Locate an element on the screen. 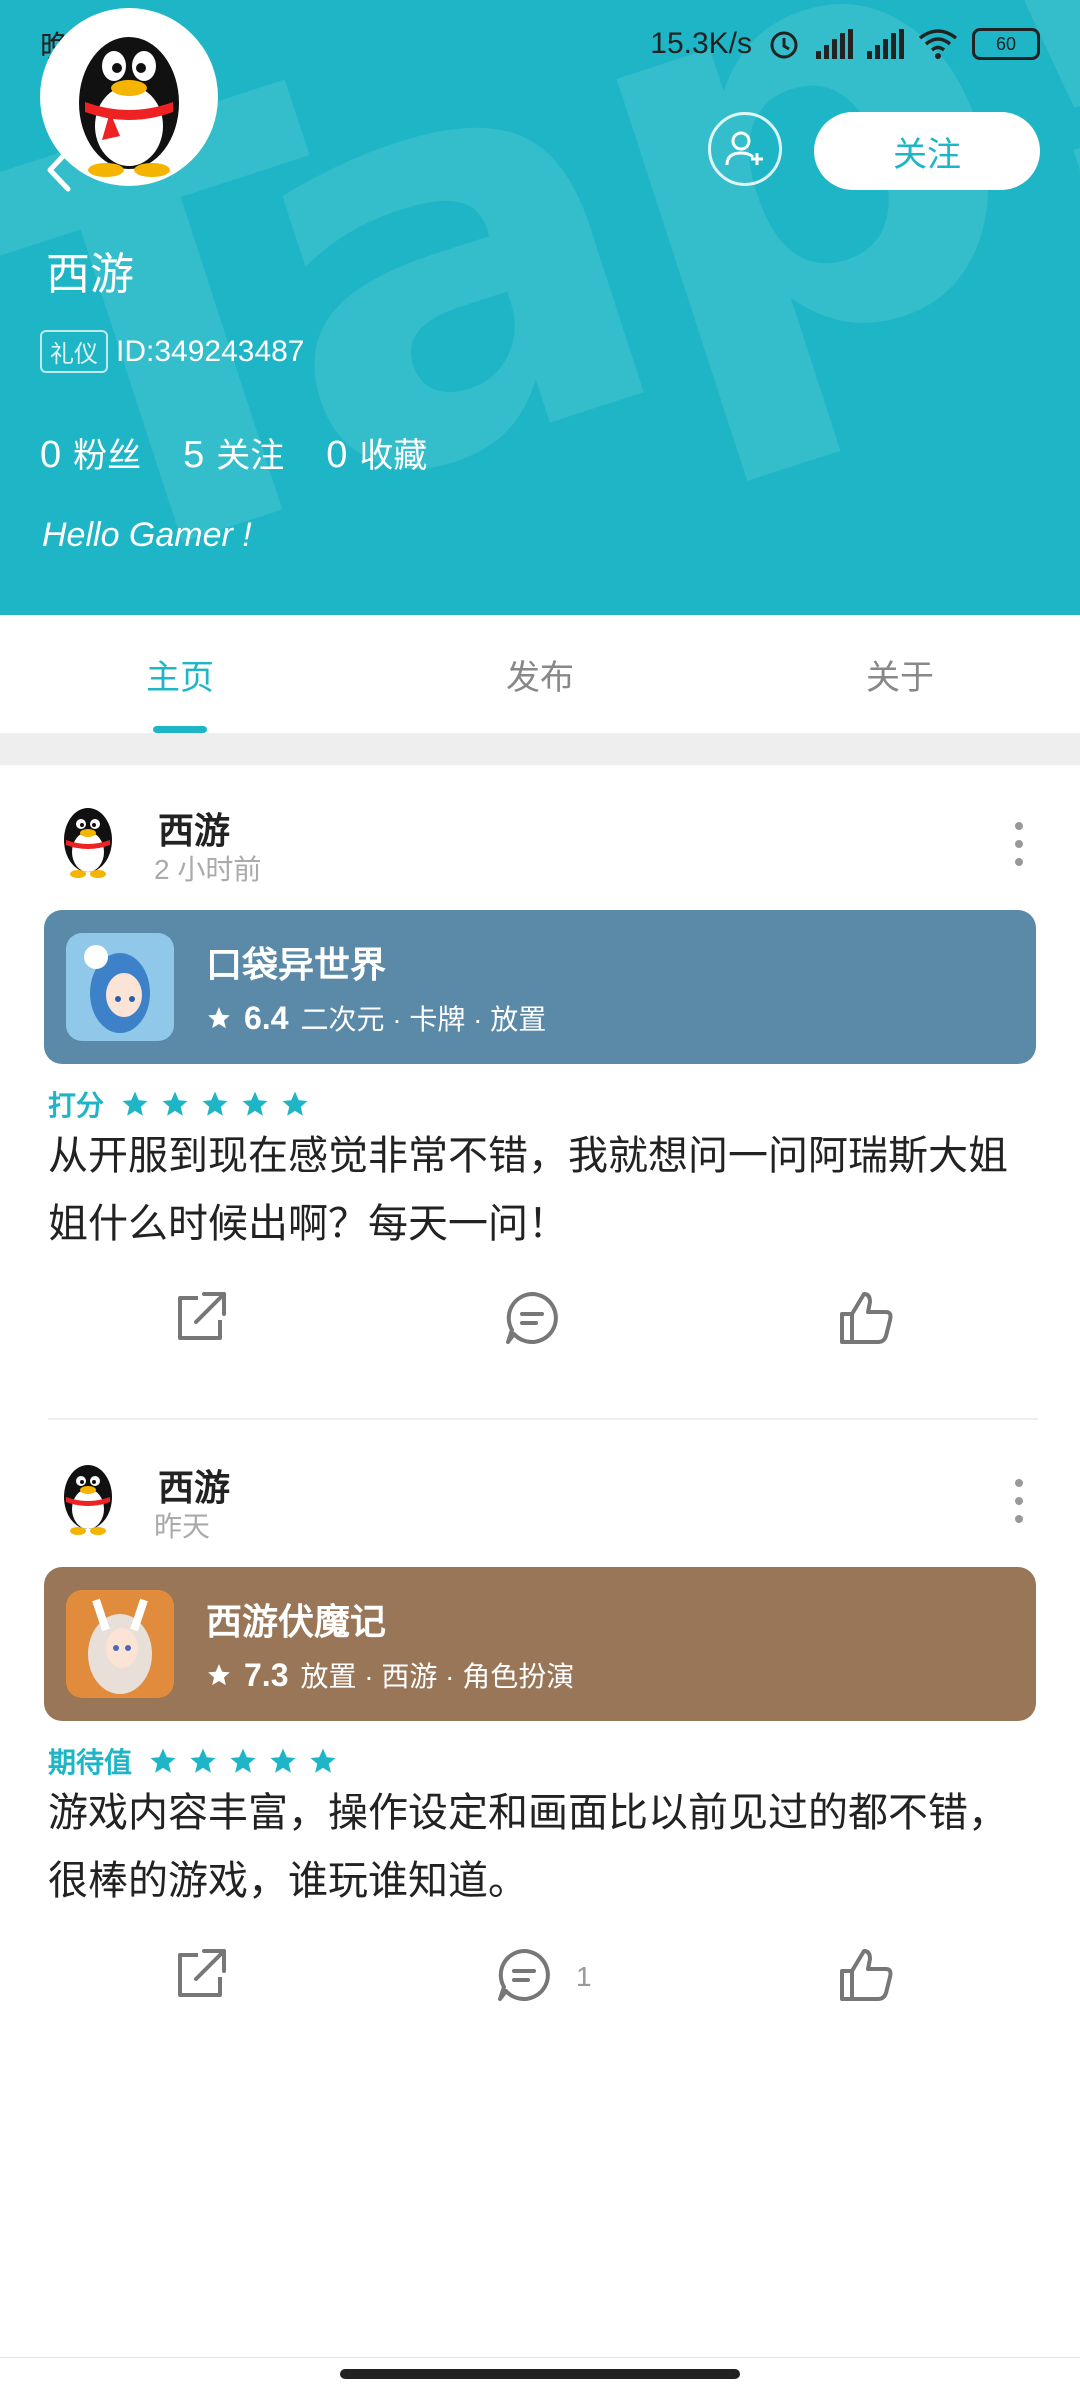 The image size is (1080, 2400). post-header: 西游 2 小时前 is located at coordinates (540, 855).